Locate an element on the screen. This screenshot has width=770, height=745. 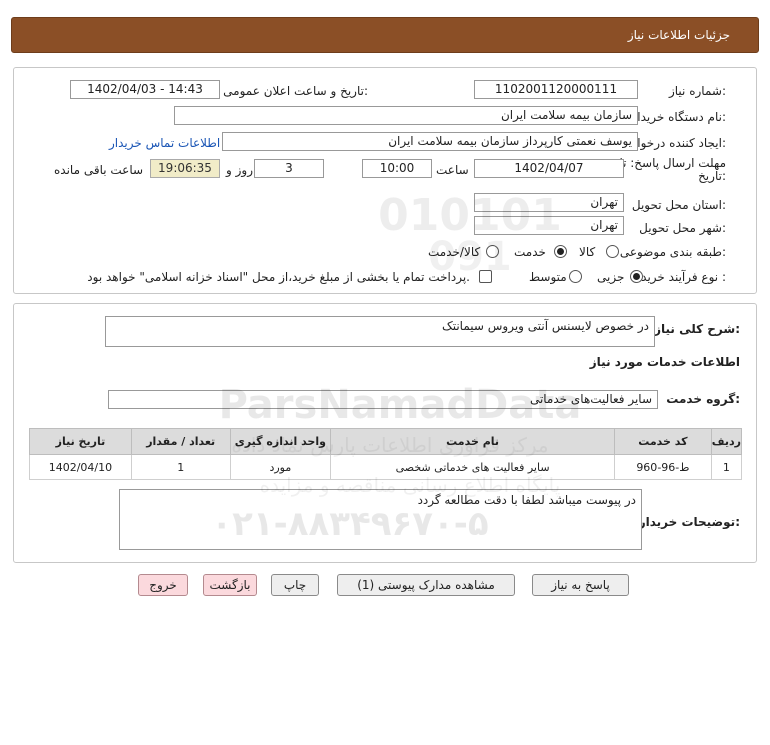
announce-label: تاریخ و ساعت اعلان عمومی: is located at coordinates (295, 91).